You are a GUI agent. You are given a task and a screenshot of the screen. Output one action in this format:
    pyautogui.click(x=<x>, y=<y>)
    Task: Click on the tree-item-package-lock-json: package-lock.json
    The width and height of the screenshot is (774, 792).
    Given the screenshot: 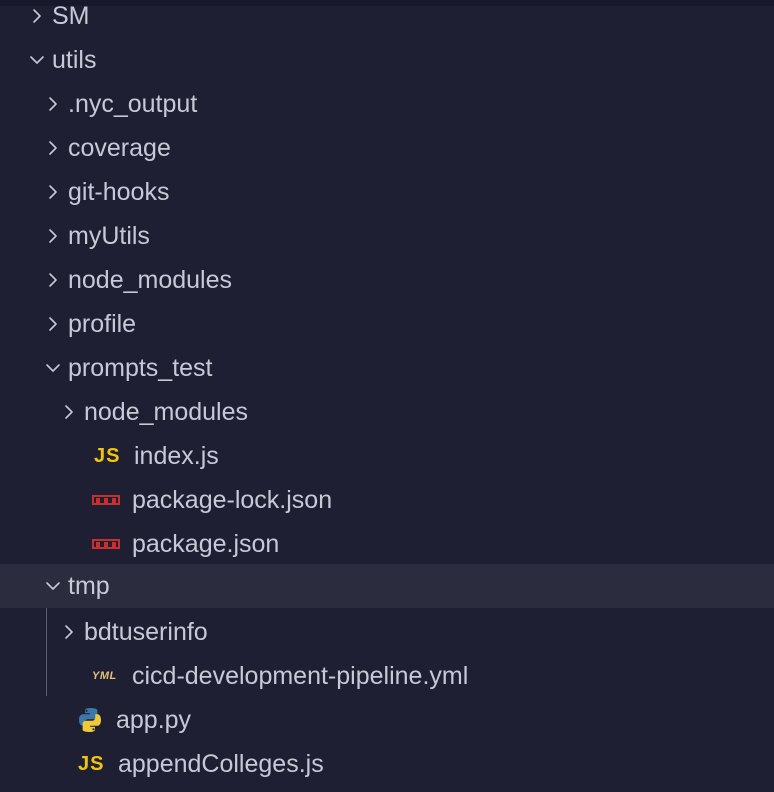 What is the action you would take?
    pyautogui.click(x=387, y=500)
    